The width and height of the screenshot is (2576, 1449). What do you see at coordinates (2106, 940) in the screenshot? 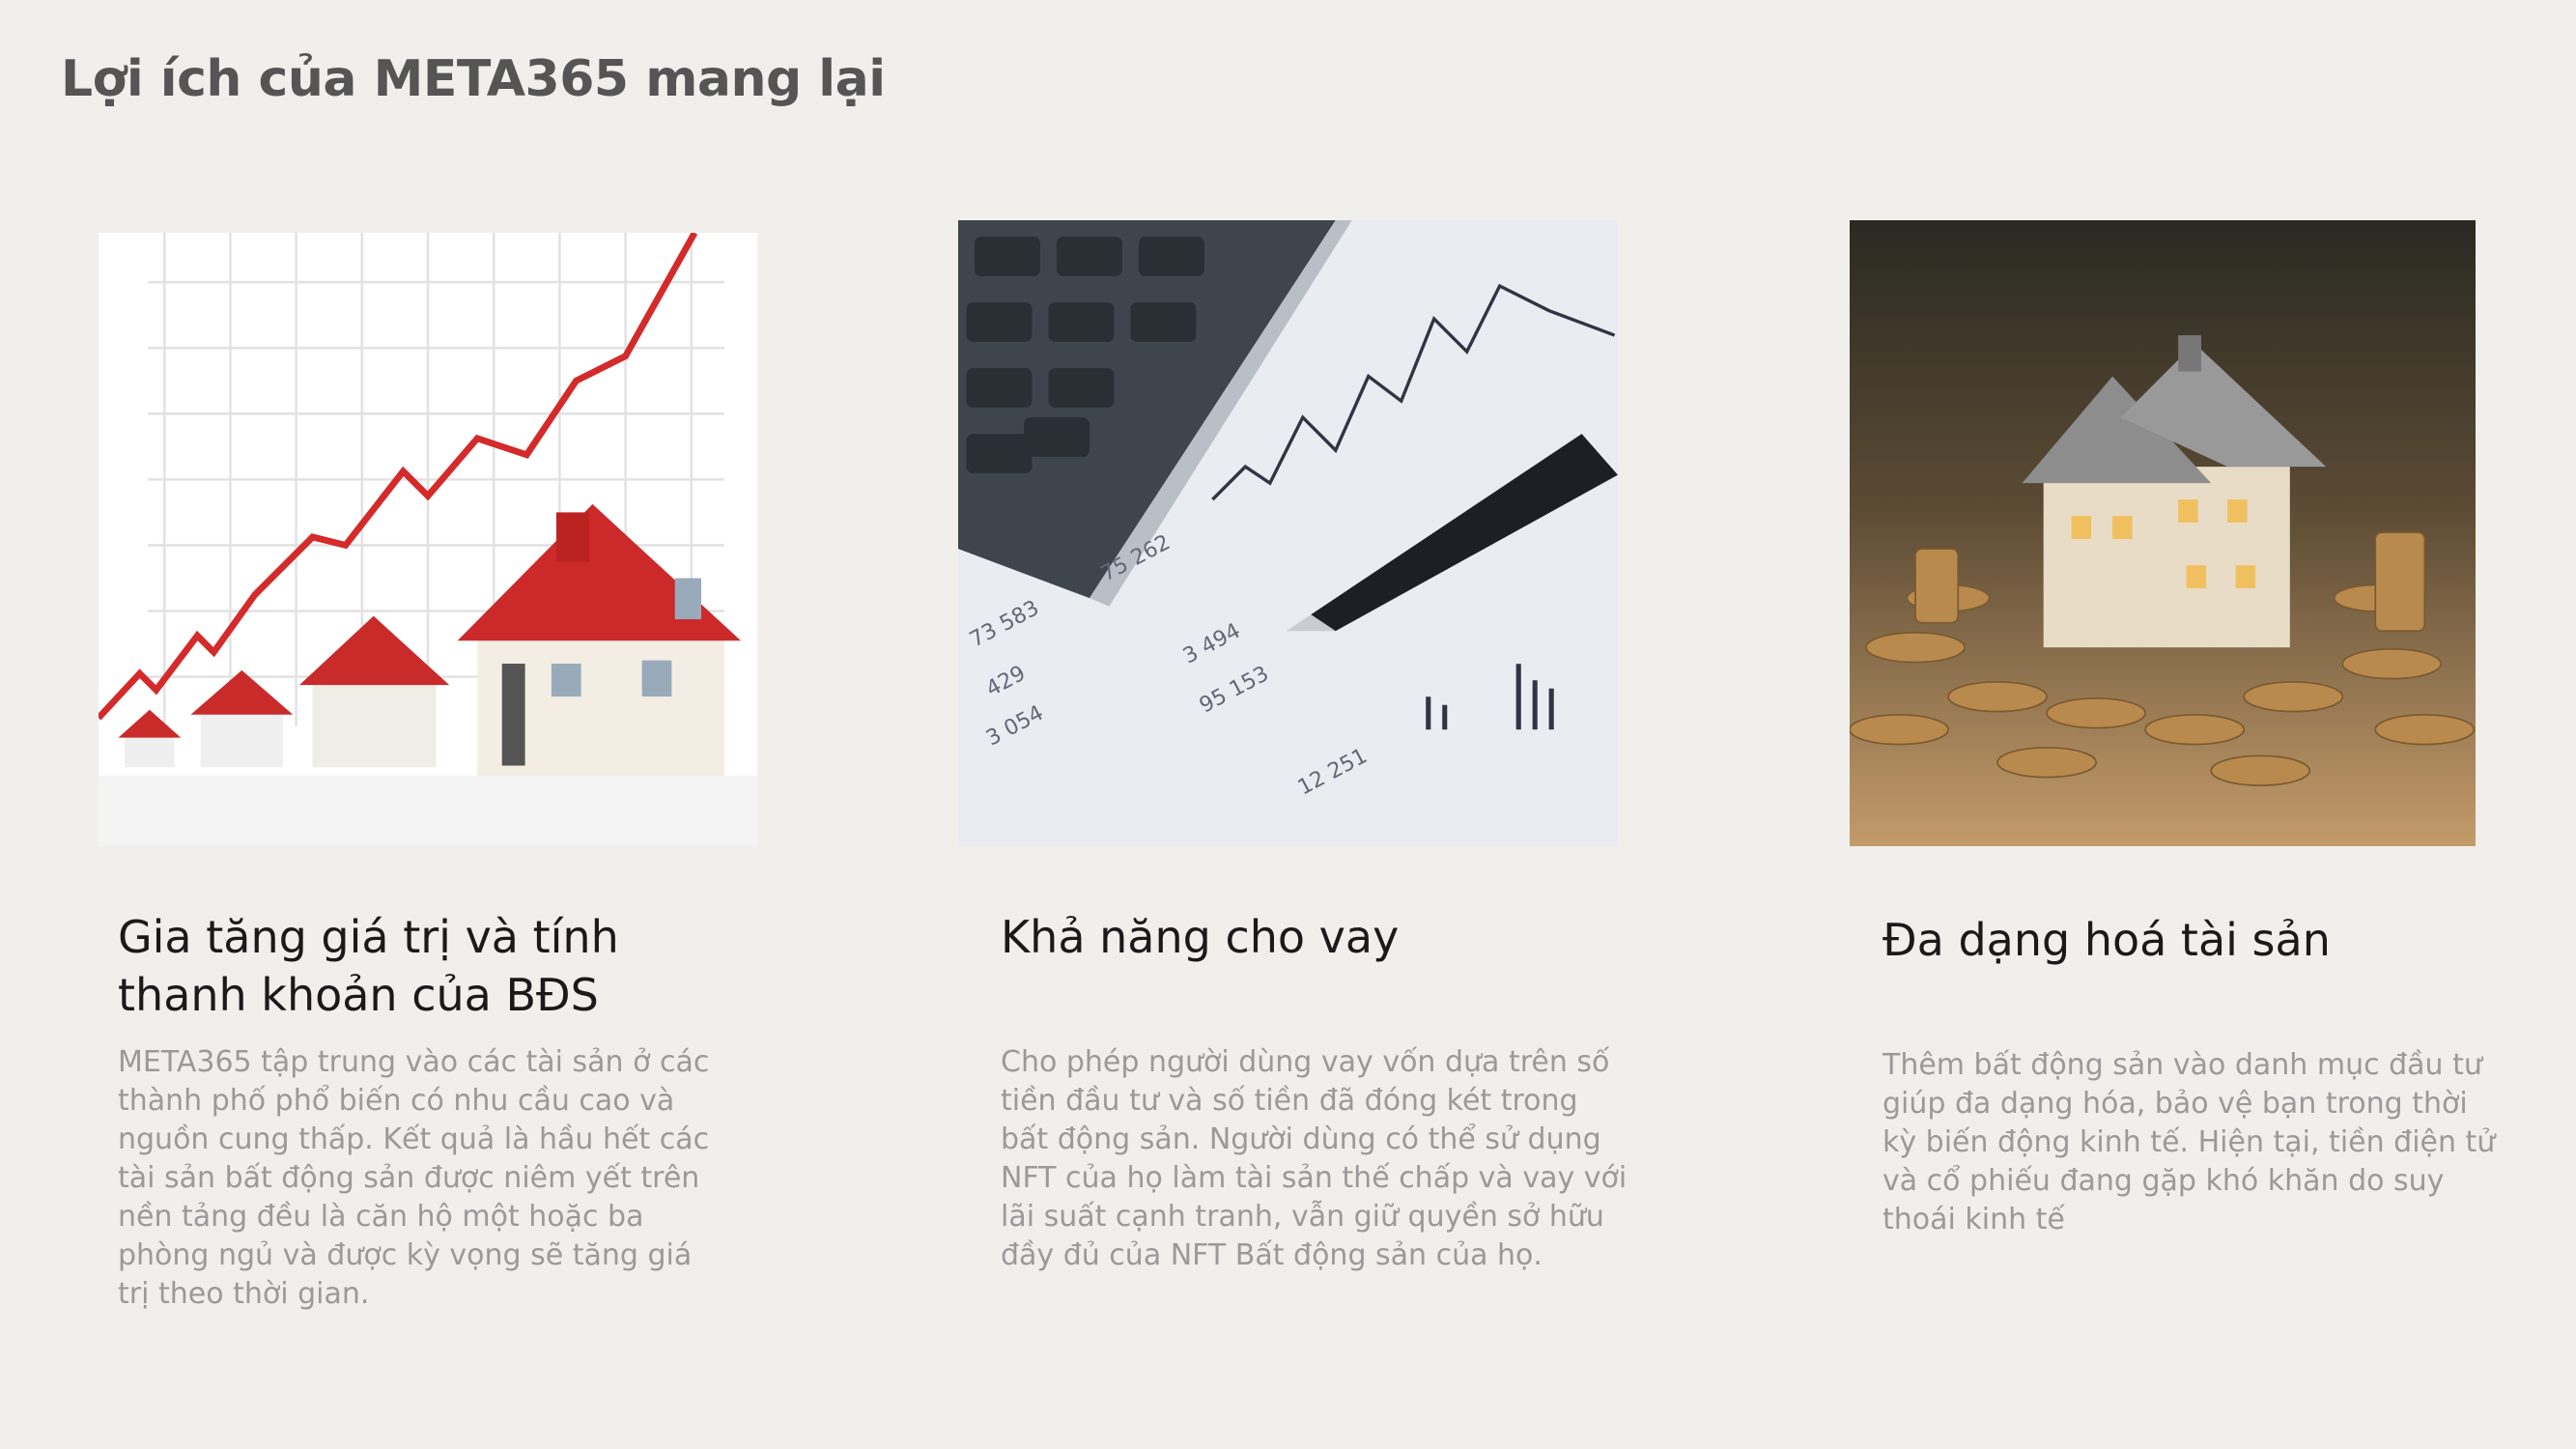
I see `card-heading-diversification: Đa dạng hoá tài sản` at bounding box center [2106, 940].